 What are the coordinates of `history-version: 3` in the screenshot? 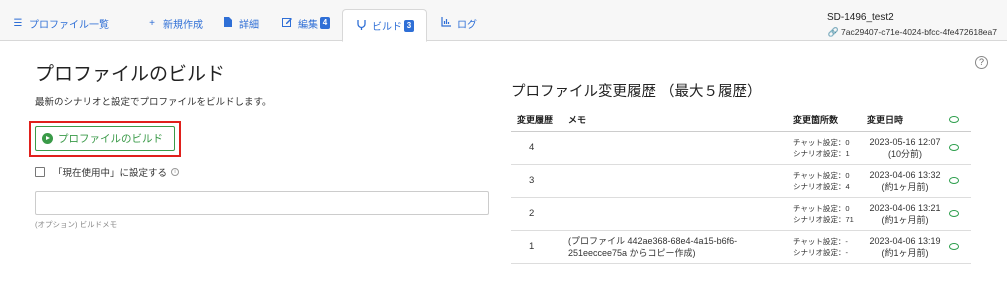 It's located at (536, 181).